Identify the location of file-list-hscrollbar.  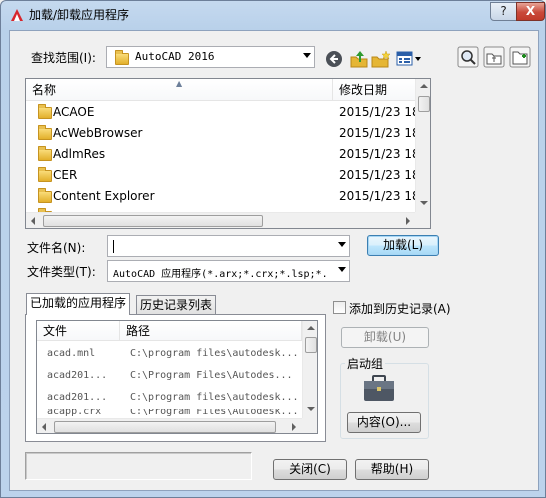
(220, 220).